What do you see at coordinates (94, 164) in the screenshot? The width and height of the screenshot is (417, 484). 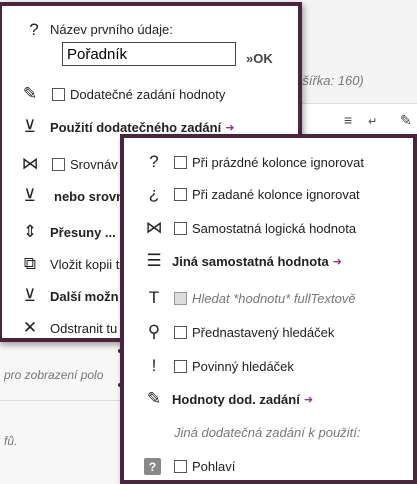 I see `menu-item-label: Srovnáv` at bounding box center [94, 164].